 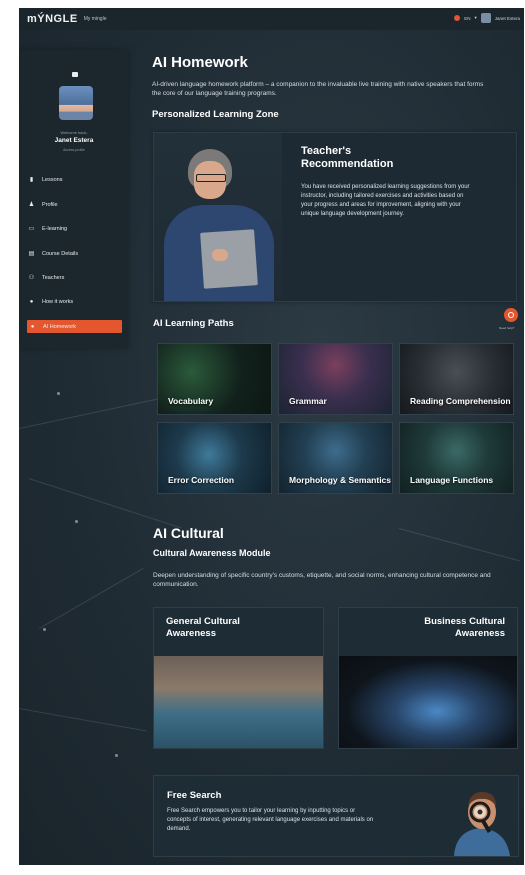 What do you see at coordinates (464, 627) in the screenshot?
I see `card-title: Business Cultural Awareness` at bounding box center [464, 627].